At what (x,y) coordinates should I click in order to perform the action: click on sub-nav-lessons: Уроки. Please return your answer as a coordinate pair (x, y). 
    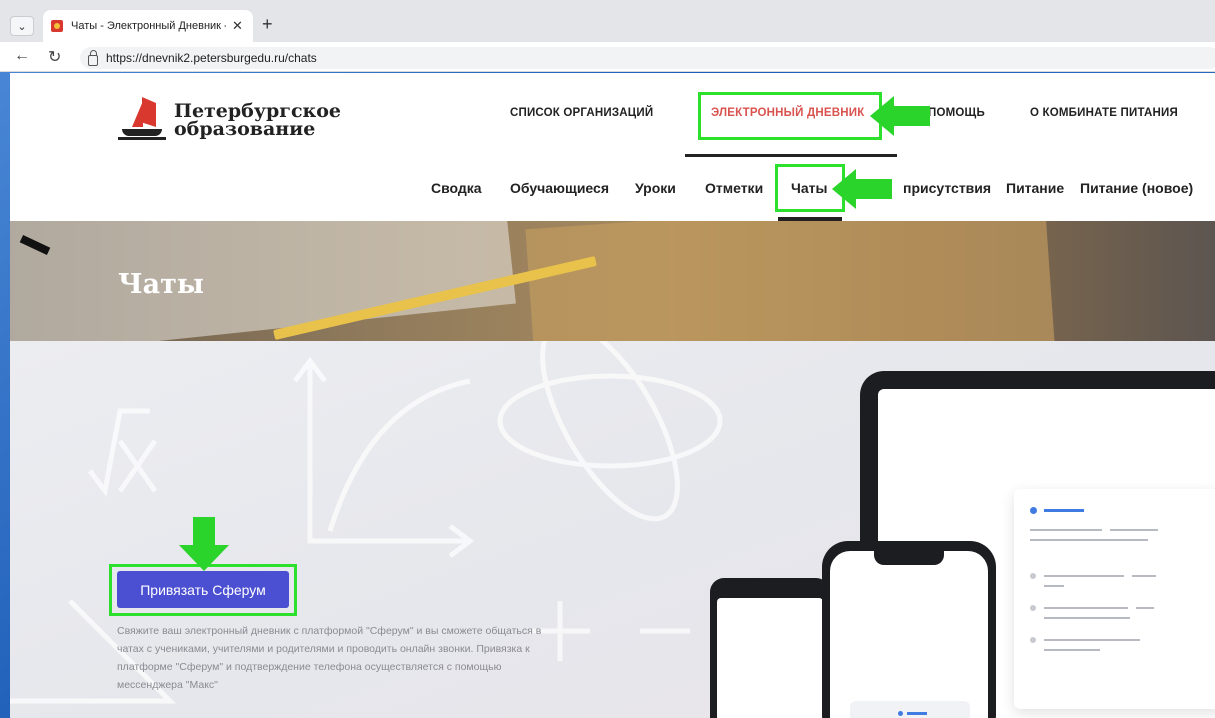
    Looking at the image, I should click on (655, 188).